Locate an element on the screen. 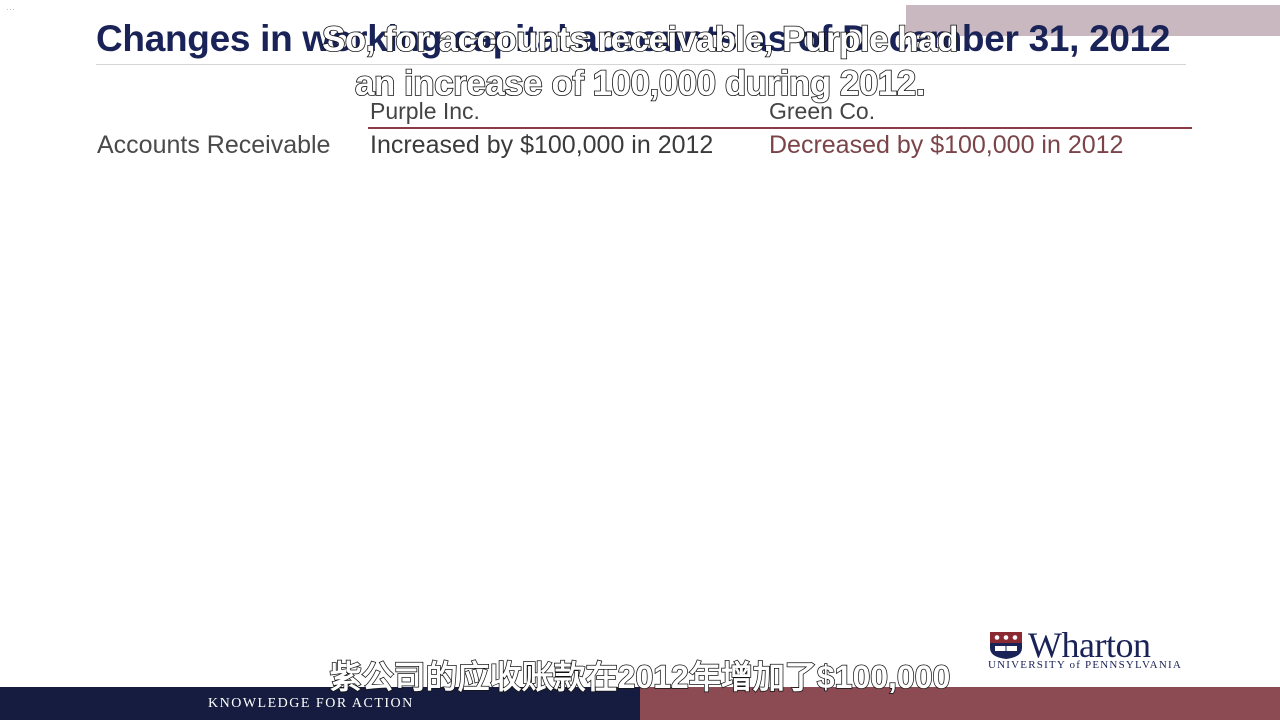 The width and height of the screenshot is (1280, 720). english-subtitle-line-1: So, for accounts receivable, Purple had is located at coordinates (640, 39).